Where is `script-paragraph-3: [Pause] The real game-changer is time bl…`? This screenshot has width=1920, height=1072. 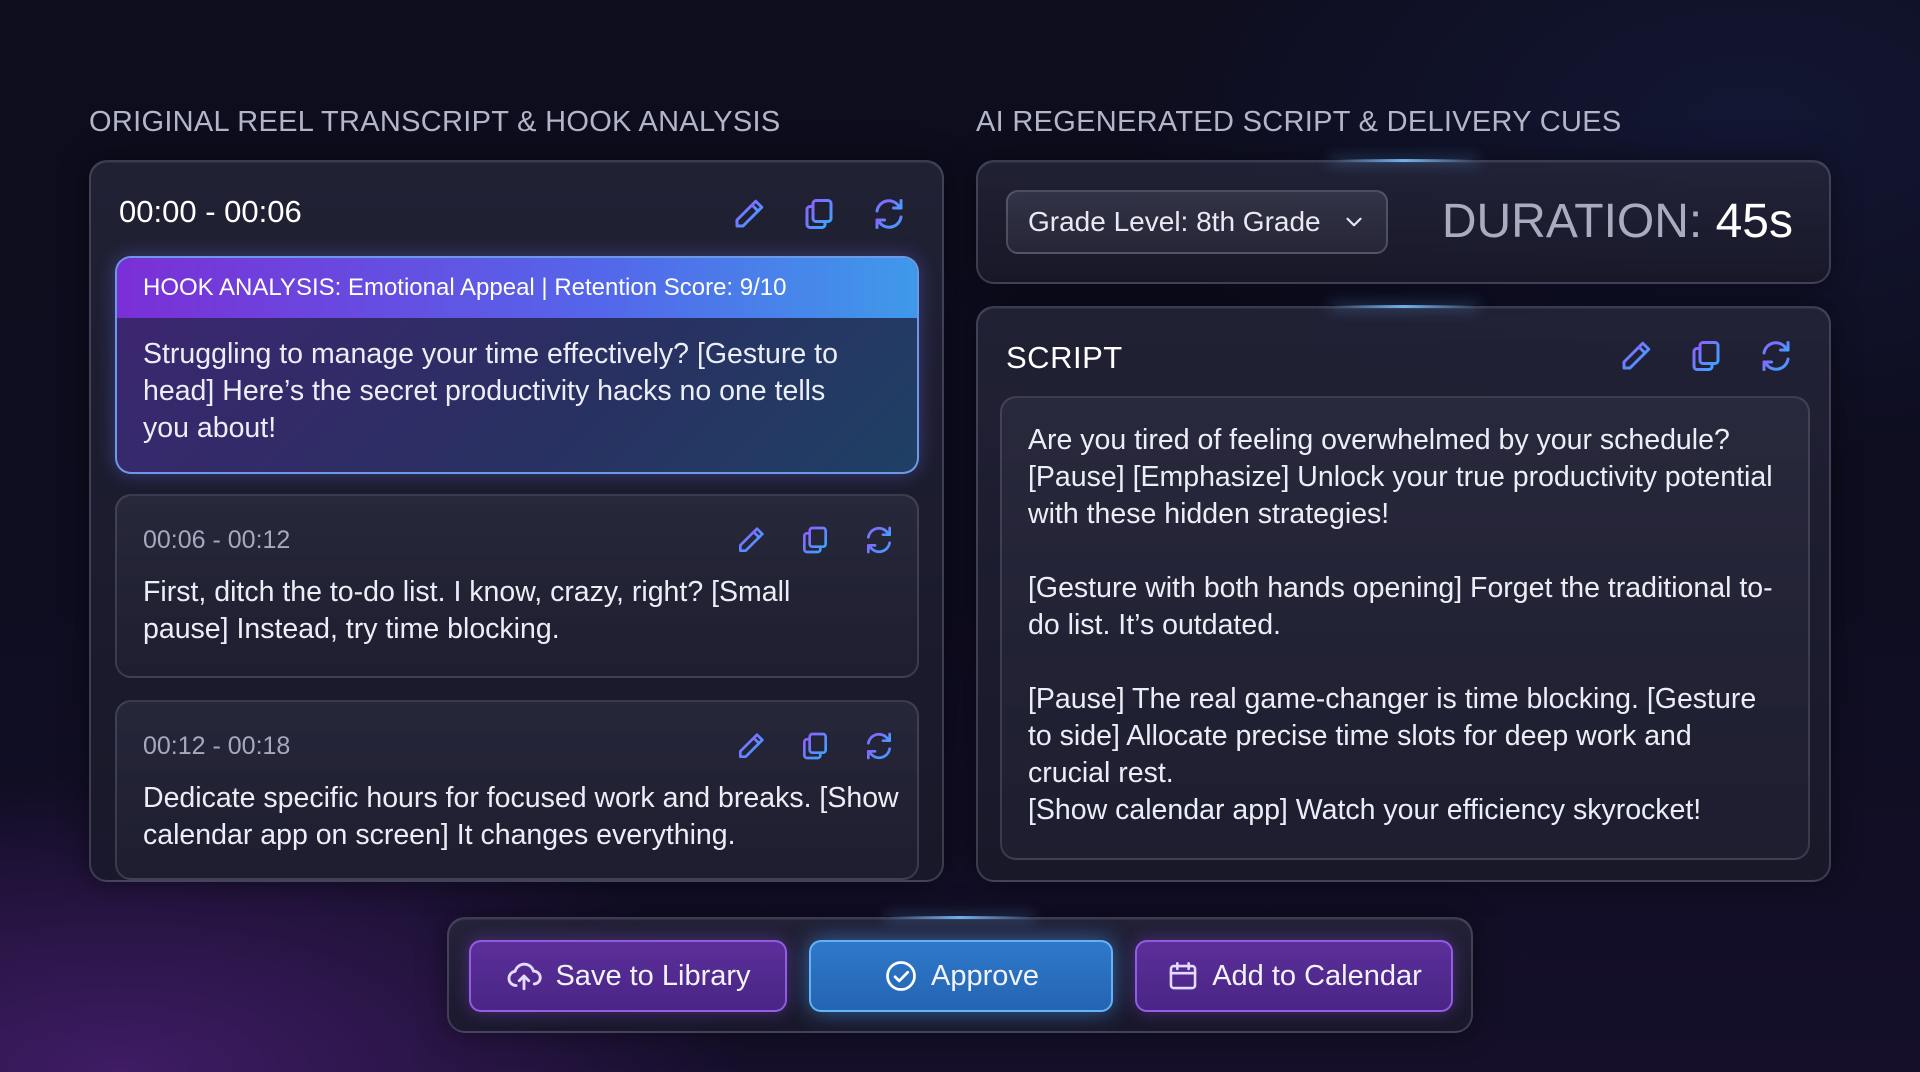 script-paragraph-3: [Pause] The real game-changer is time bl… is located at coordinates (1392, 754).